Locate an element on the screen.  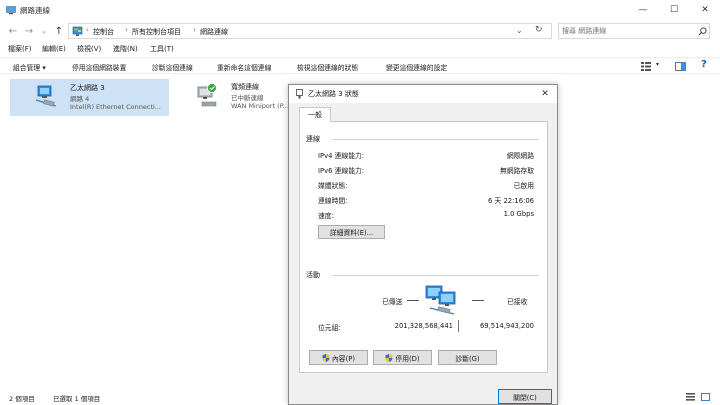
title-bar: 網路連線 — ☐ ✕ is located at coordinates (360, 10).